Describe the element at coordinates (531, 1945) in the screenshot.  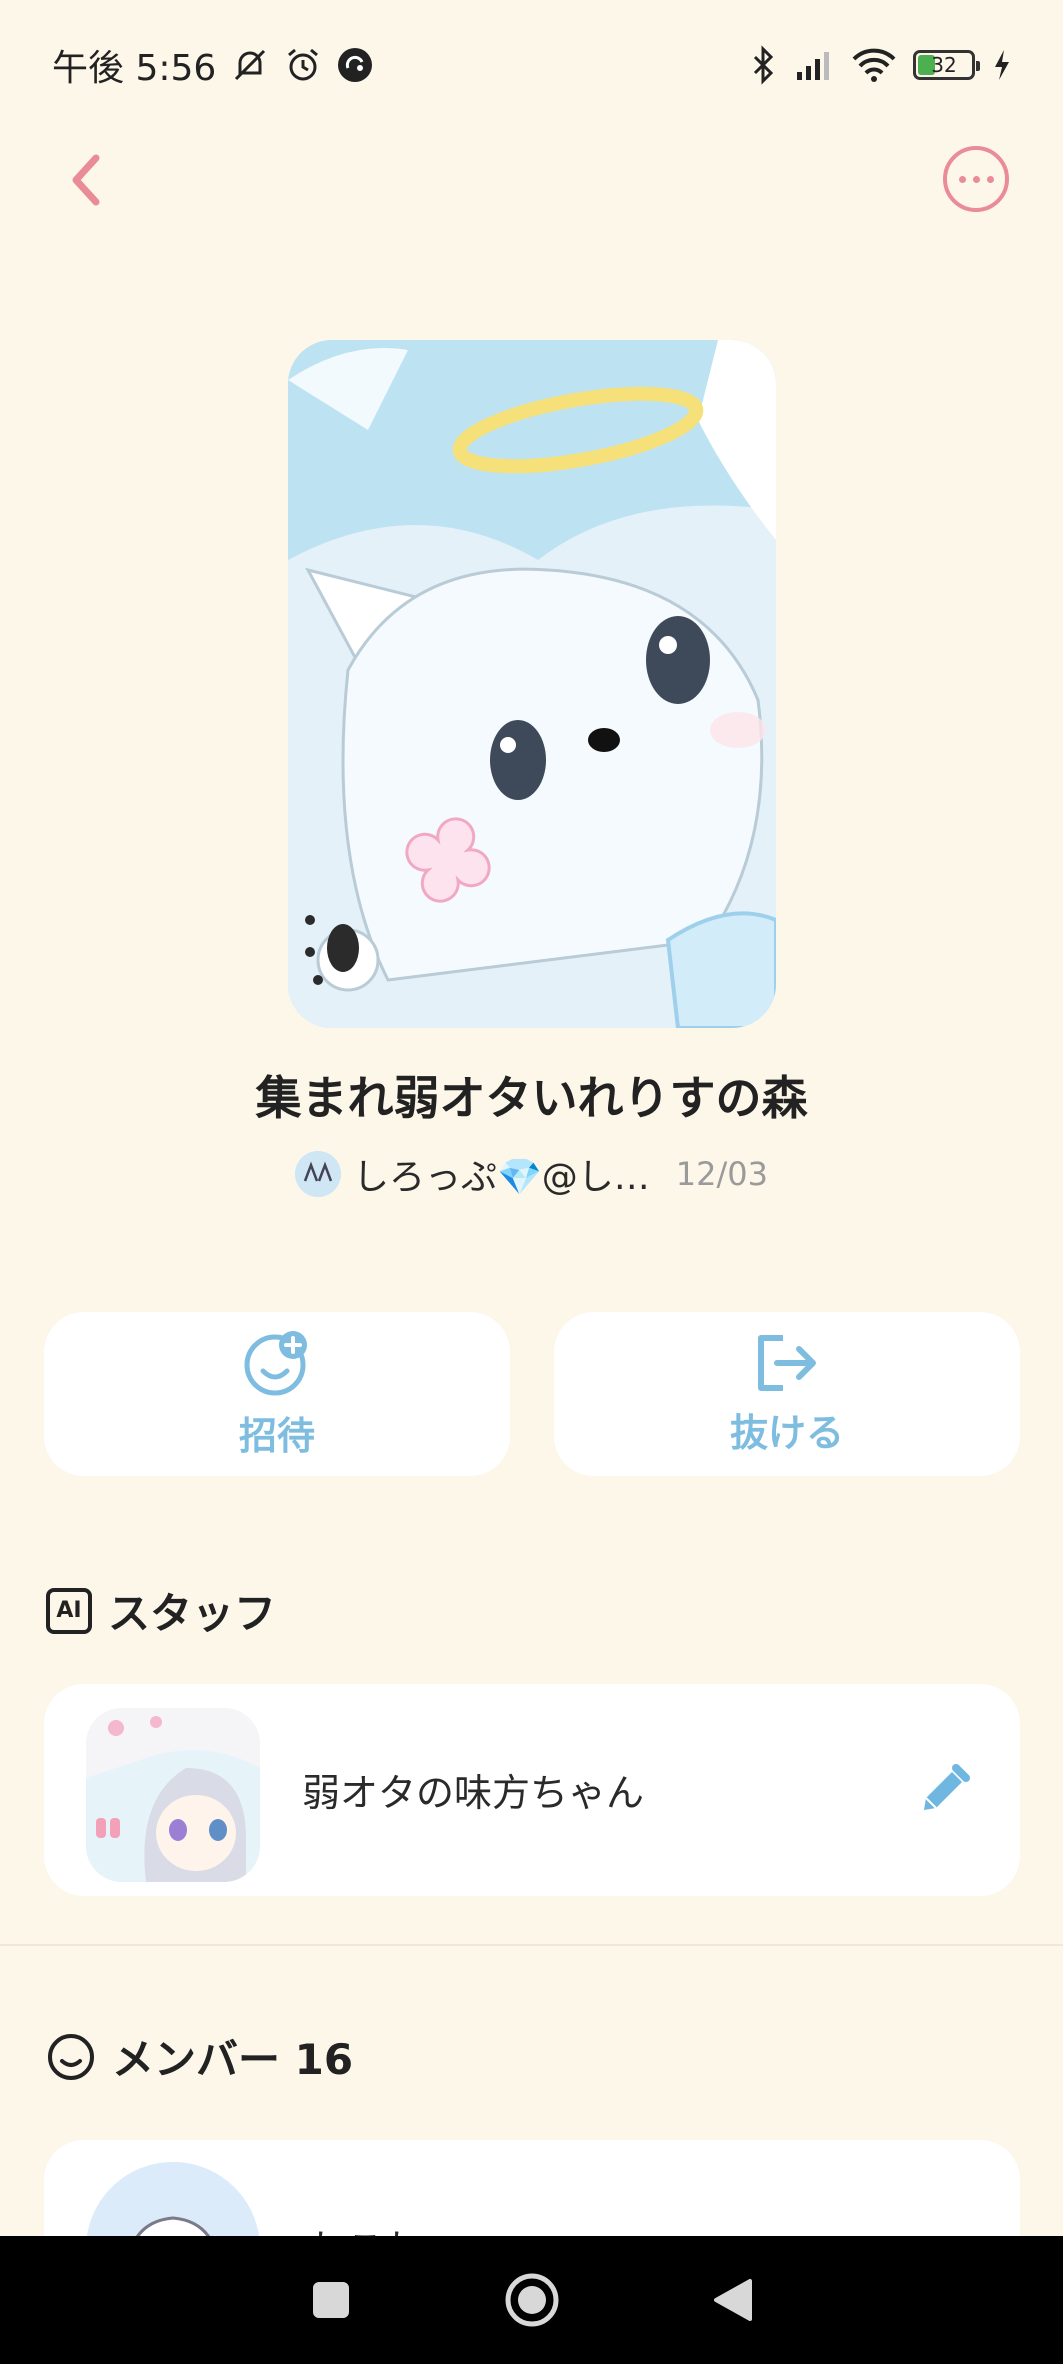
I see `section-divider` at that location.